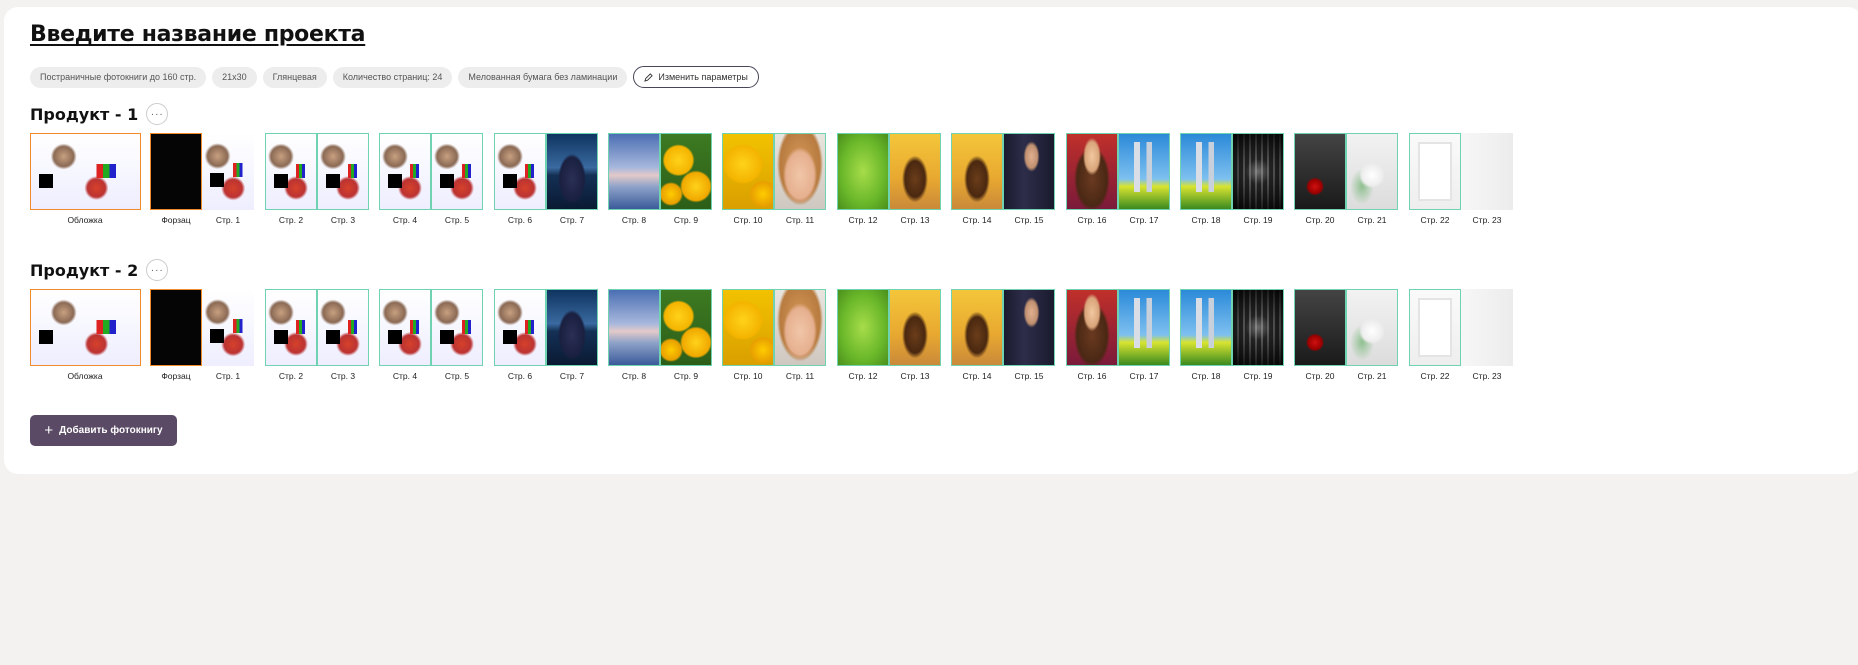 This screenshot has width=1858, height=665. Describe the element at coordinates (1320, 376) in the screenshot. I see `page-label: Стр. 20` at that location.